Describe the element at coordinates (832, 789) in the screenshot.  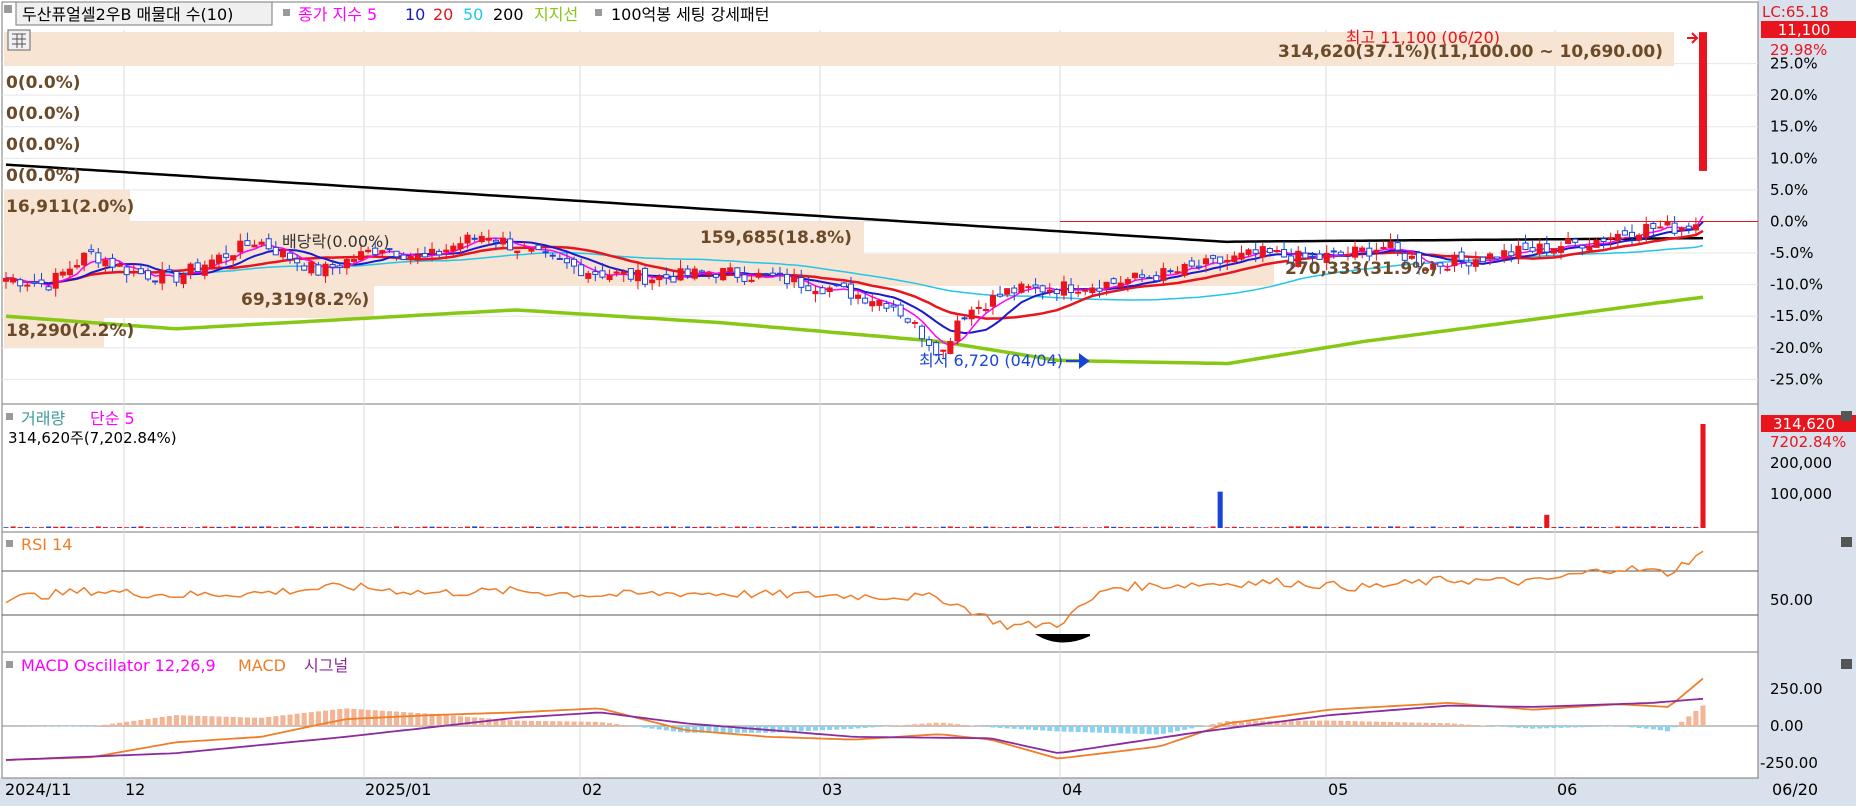
I see `x-tick: 03` at that location.